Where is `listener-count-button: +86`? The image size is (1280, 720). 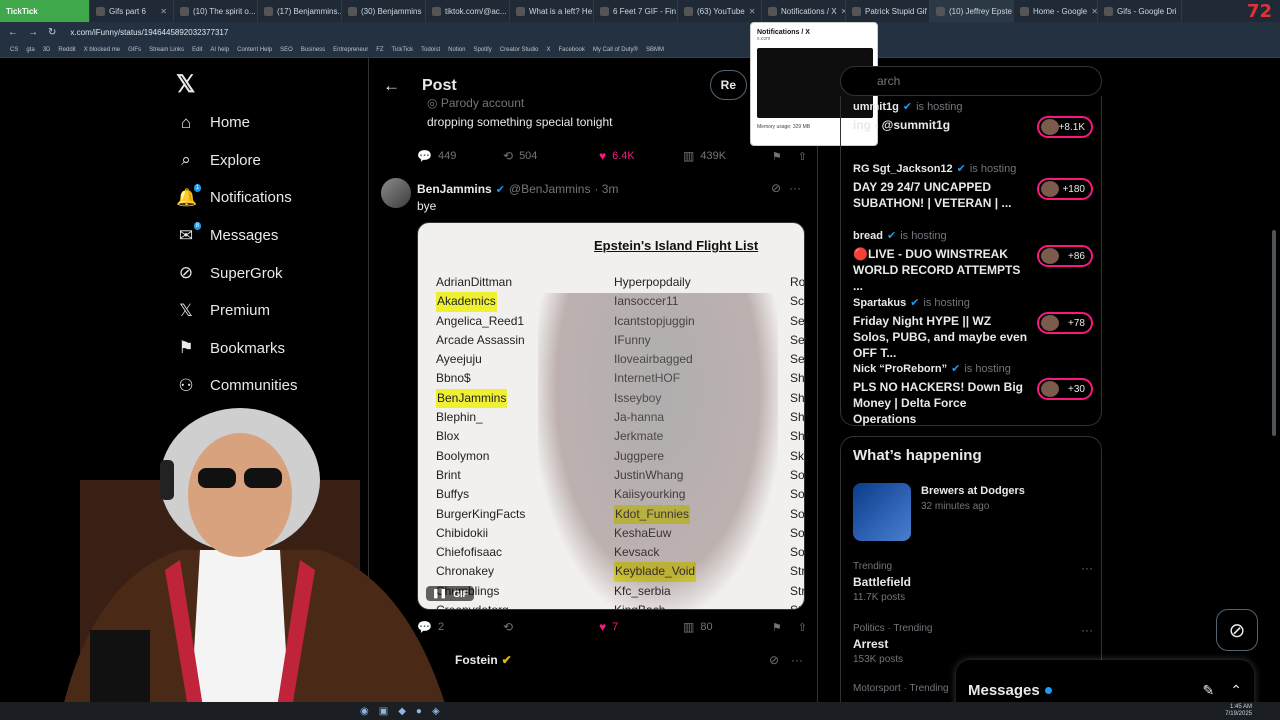 listener-count-button: +86 is located at coordinates (1065, 256).